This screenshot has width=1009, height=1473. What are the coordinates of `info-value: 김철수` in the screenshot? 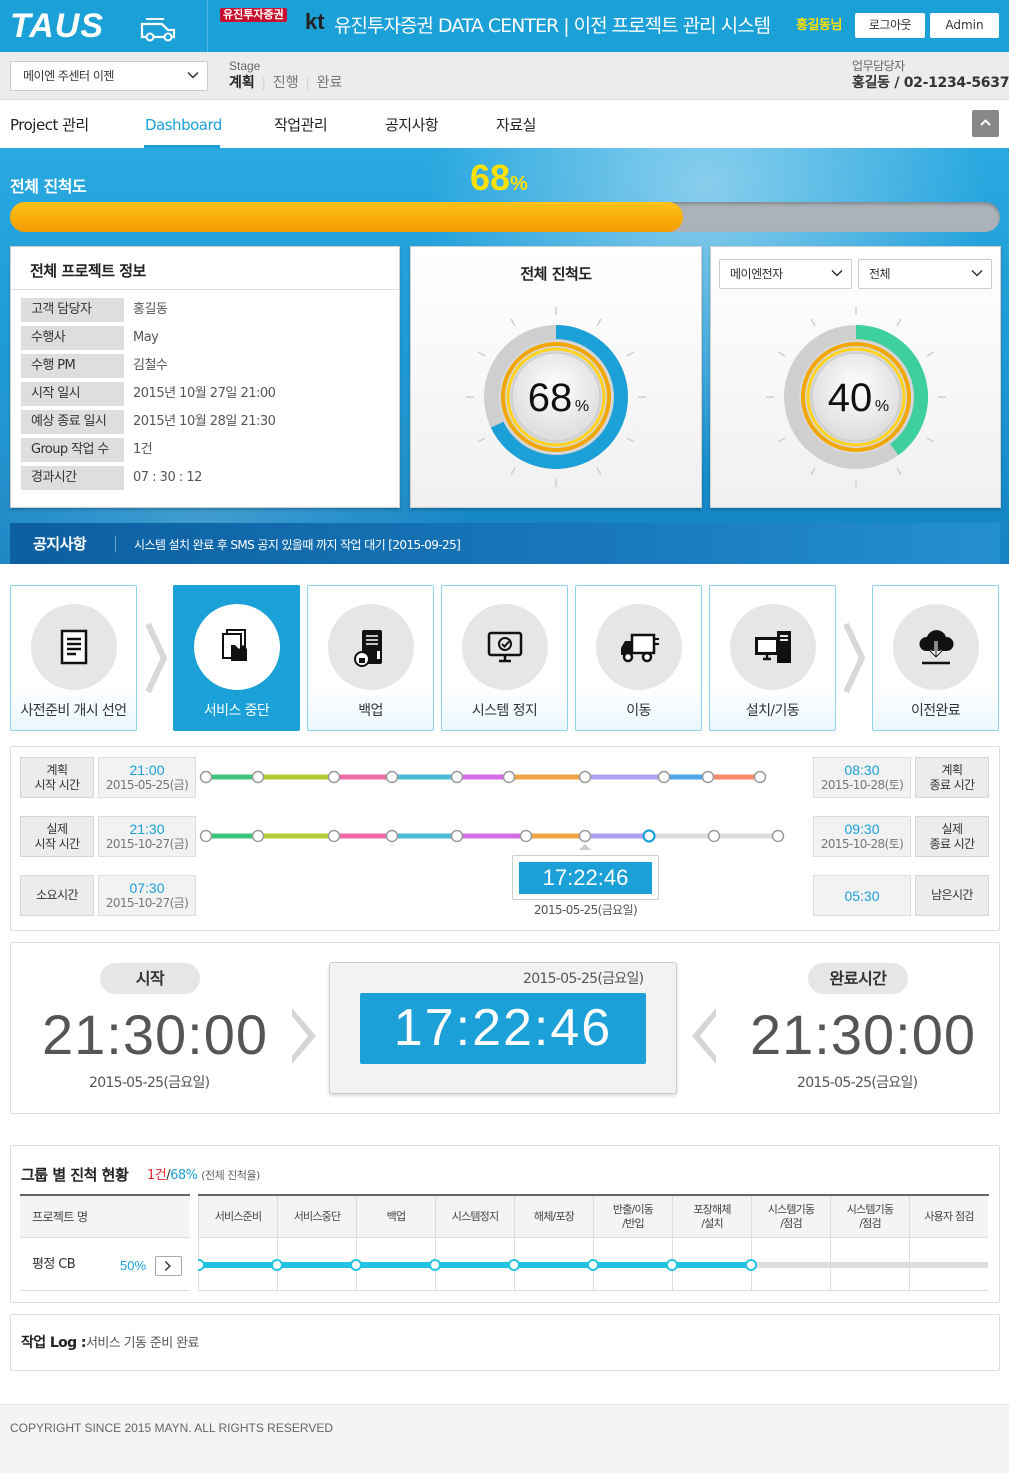 It's located at (150, 365).